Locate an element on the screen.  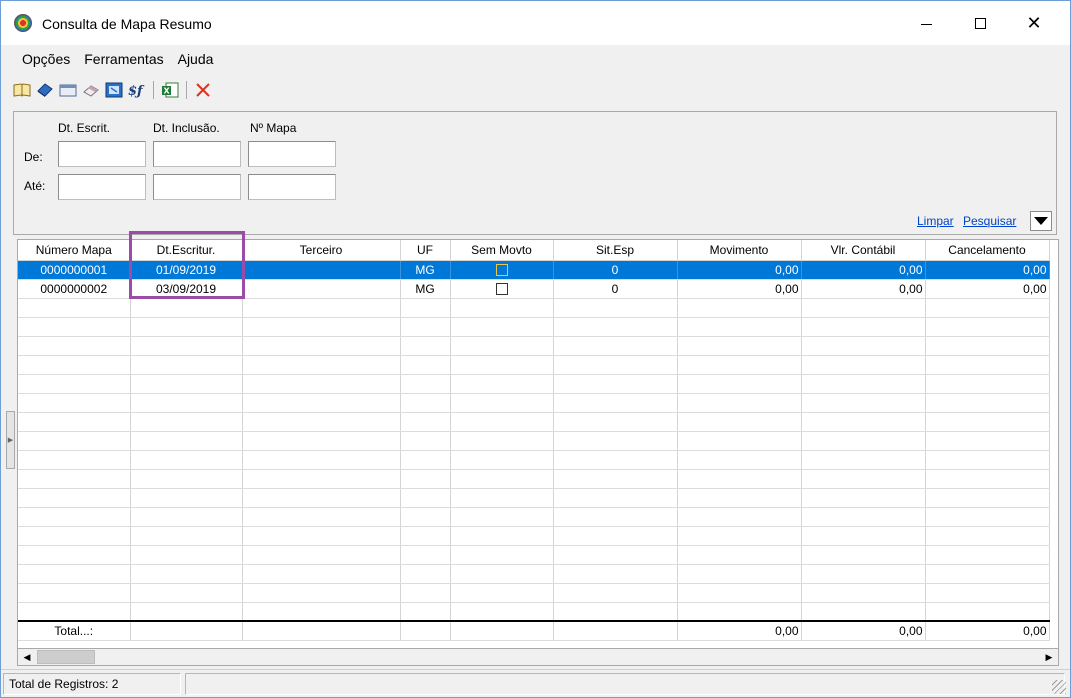
graph-icon: $ƒ is located at coordinates (137, 90).